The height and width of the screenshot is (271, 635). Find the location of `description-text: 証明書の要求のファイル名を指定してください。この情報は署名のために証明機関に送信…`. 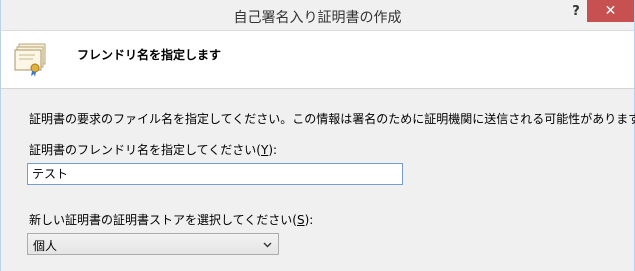

description-text: 証明書の要求のファイル名を指定してください。この情報は署名のために証明機関に送信… is located at coordinates (332, 119).